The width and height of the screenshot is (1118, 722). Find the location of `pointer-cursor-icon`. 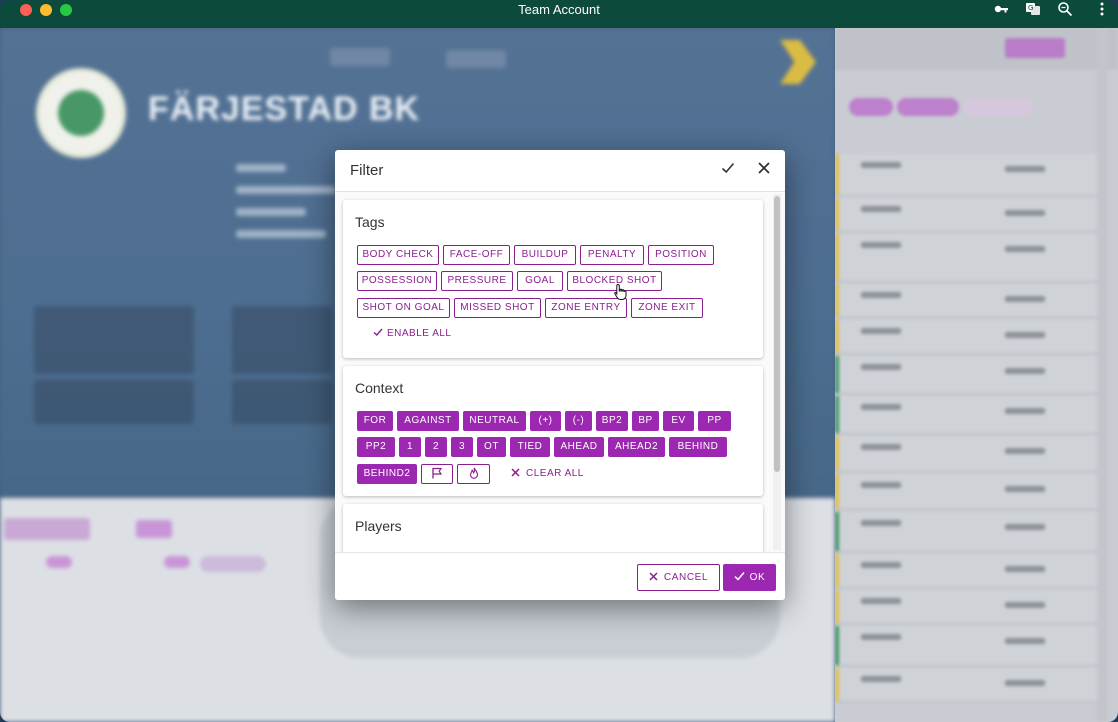

pointer-cursor-icon is located at coordinates (621, 292).